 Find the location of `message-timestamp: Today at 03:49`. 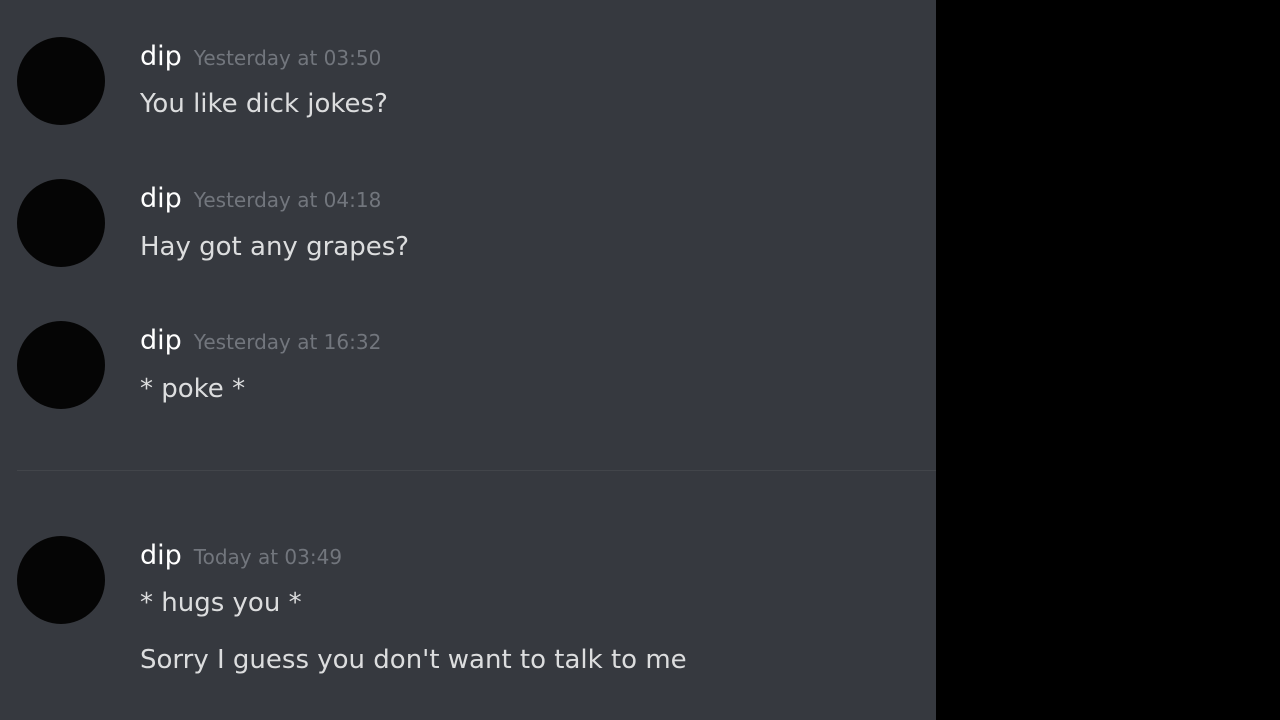

message-timestamp: Today at 03:49 is located at coordinates (268, 557).